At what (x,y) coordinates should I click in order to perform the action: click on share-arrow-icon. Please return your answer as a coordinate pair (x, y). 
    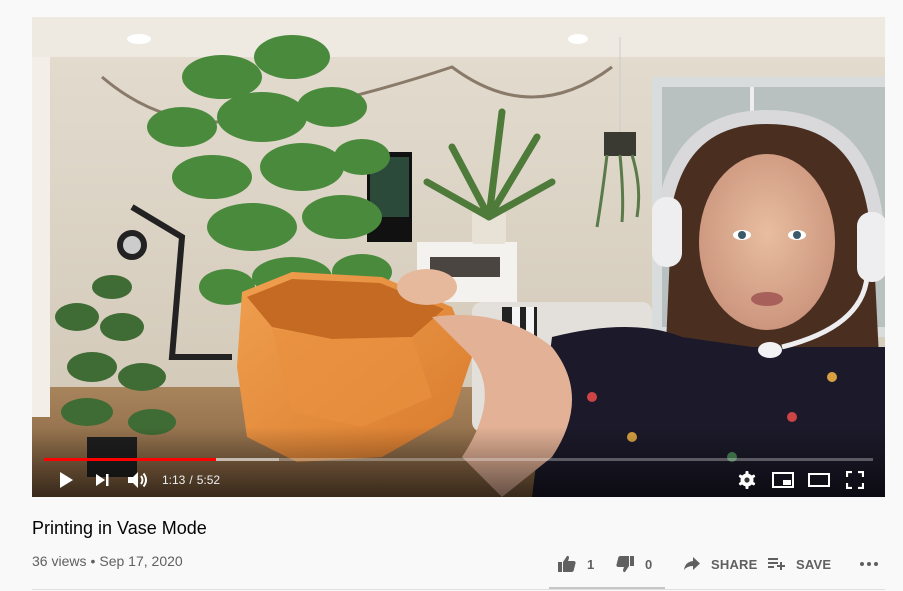
    Looking at the image, I should click on (692, 563).